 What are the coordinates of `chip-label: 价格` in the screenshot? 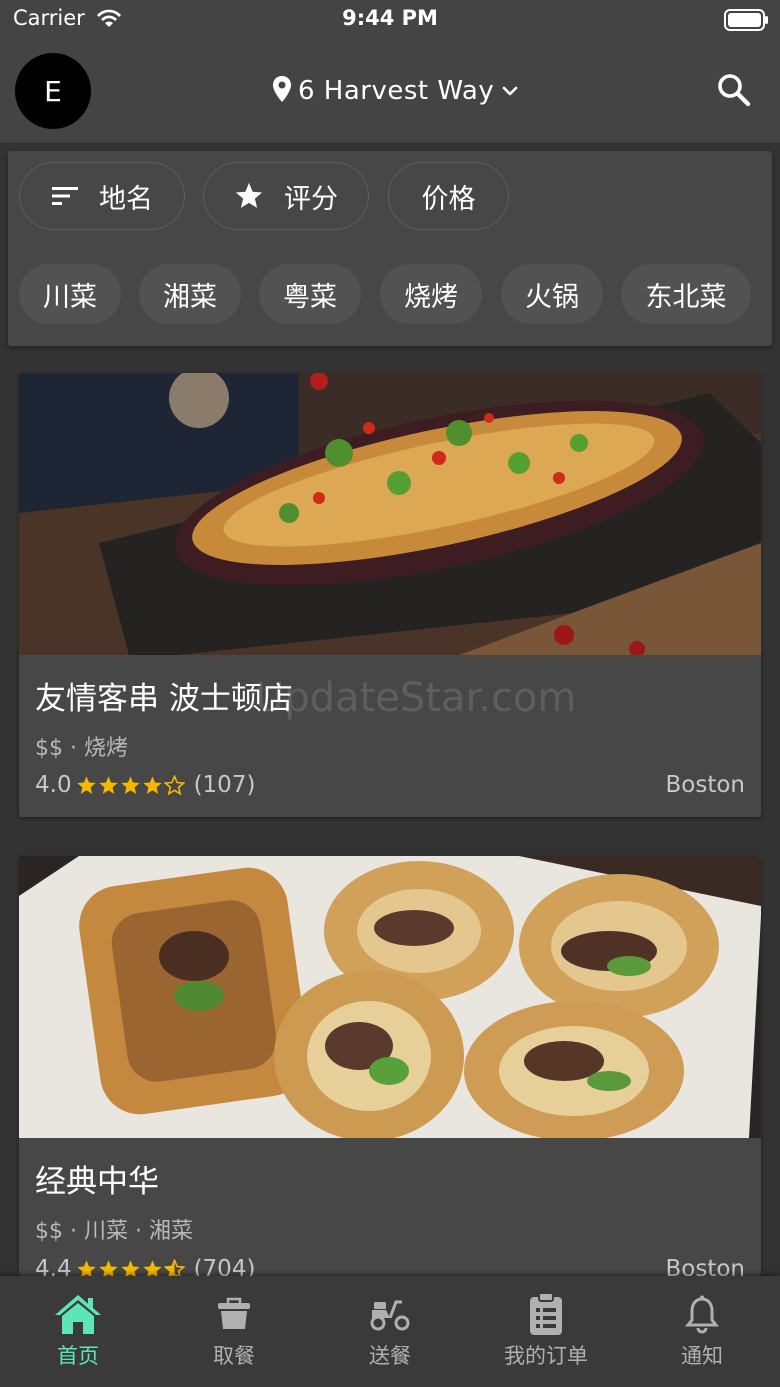 It's located at (448, 199).